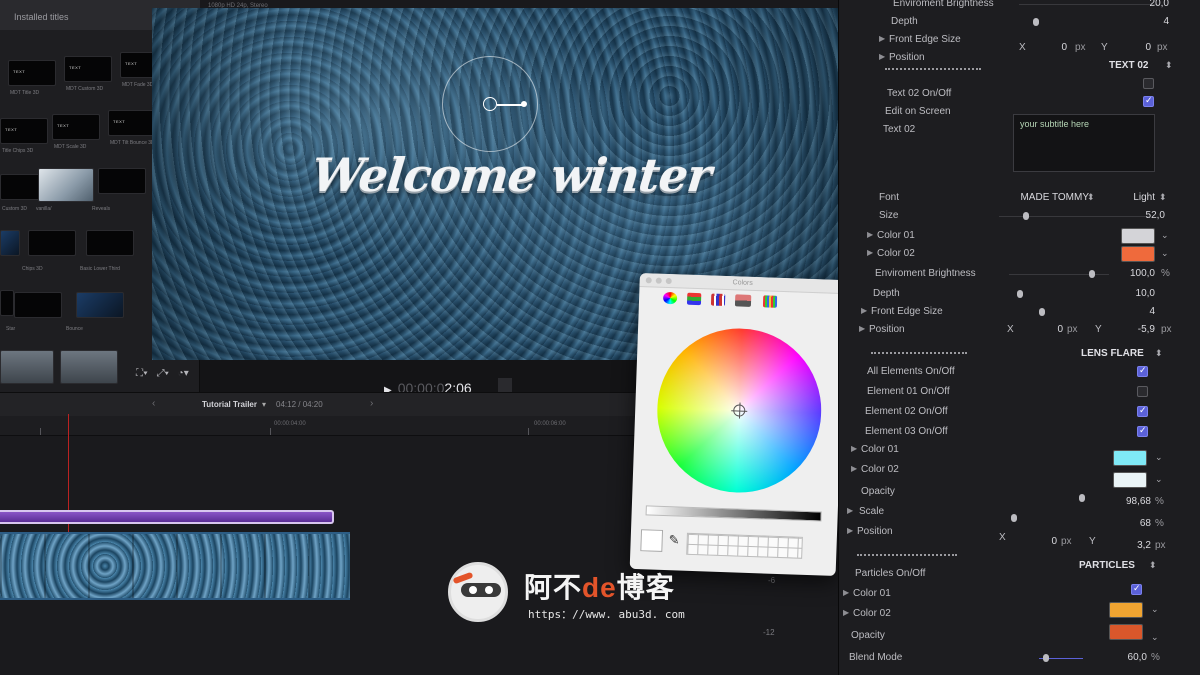 The height and width of the screenshot is (675, 1200). What do you see at coordinates (673, 540) in the screenshot?
I see `eyedropper-icon: ✎` at bounding box center [673, 540].